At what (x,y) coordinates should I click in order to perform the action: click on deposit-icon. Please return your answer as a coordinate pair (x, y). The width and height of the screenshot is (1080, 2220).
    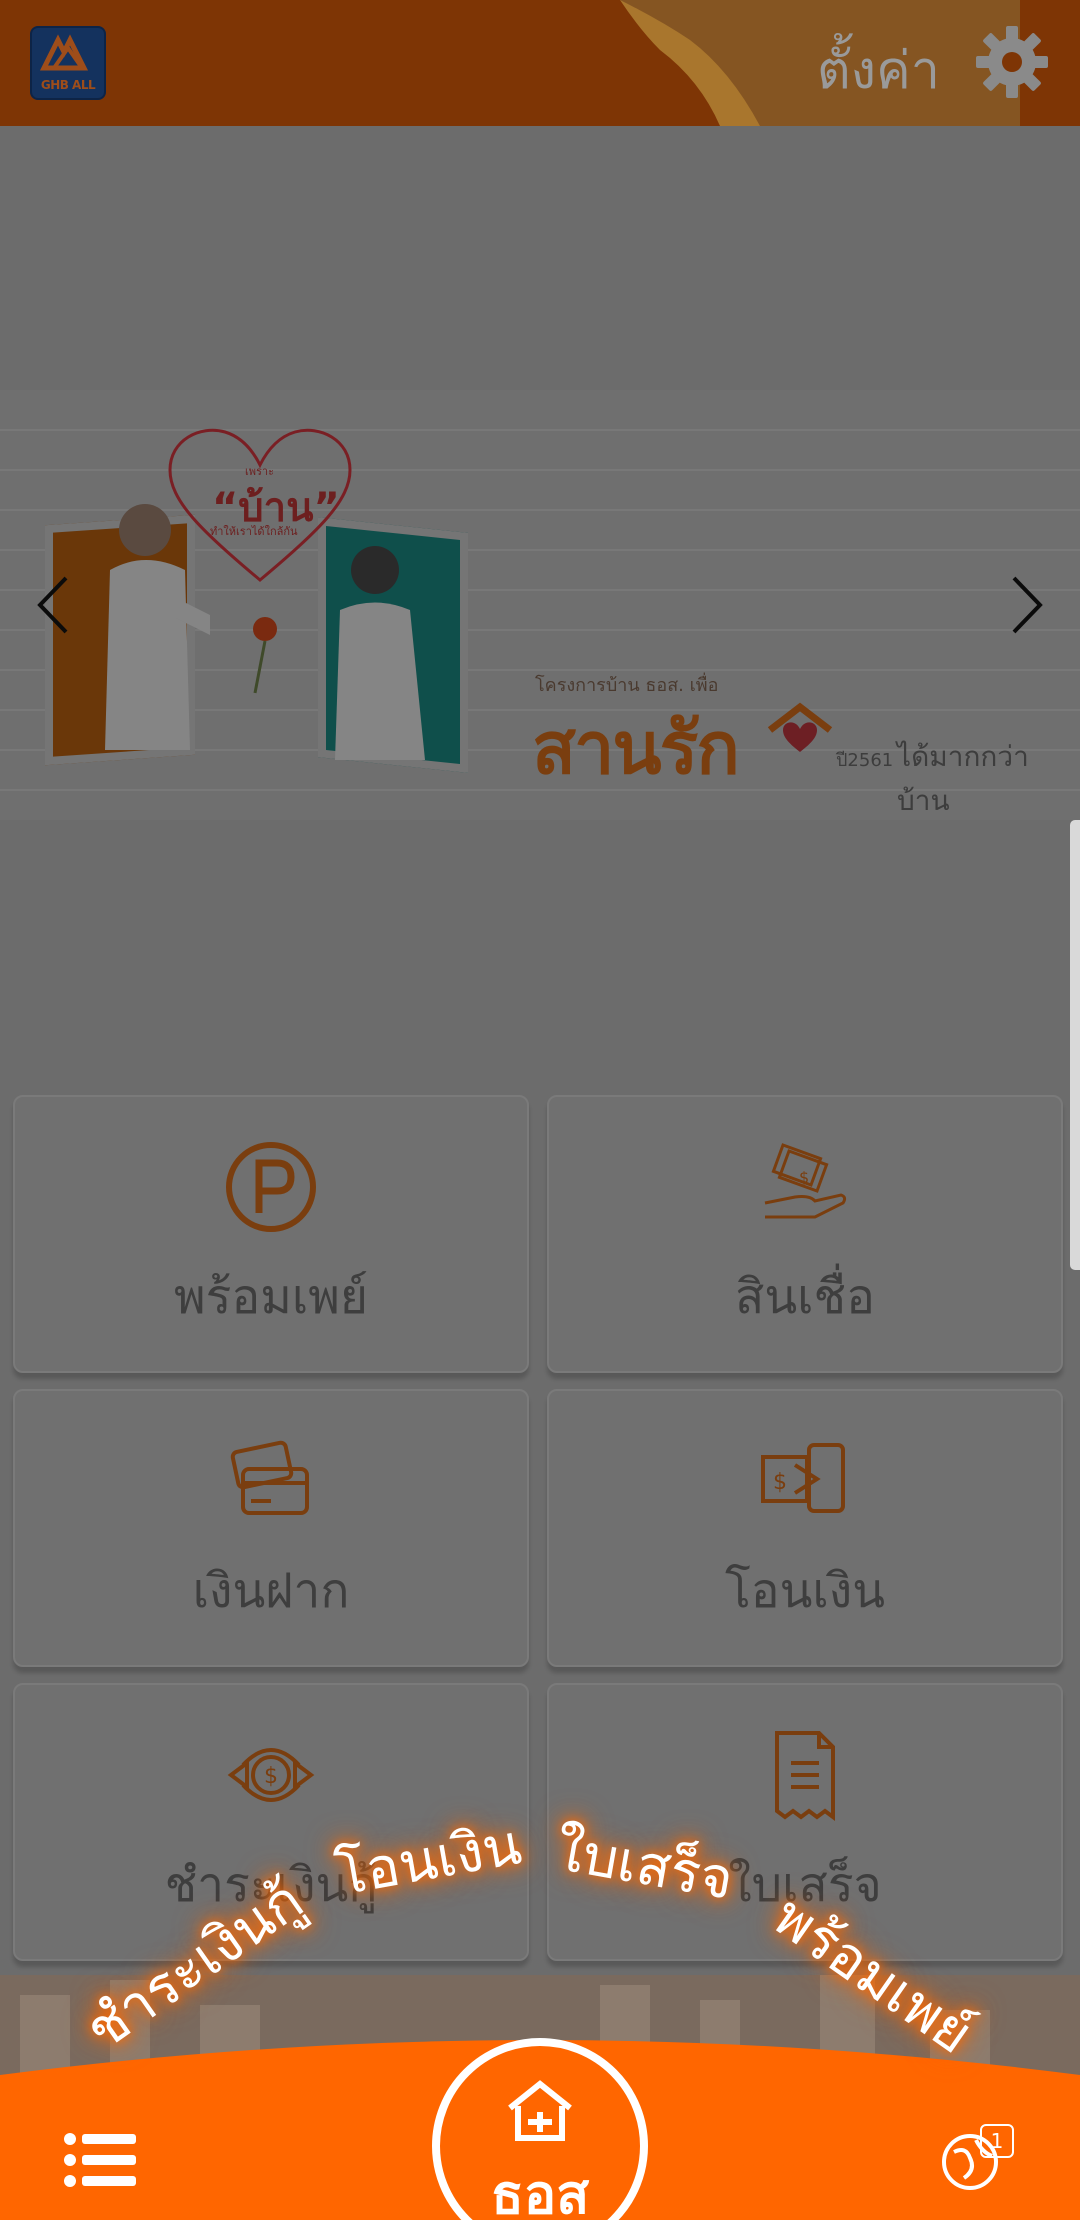
    Looking at the image, I should click on (269, 1477).